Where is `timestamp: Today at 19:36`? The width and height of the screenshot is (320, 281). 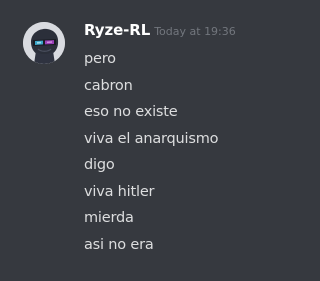 timestamp: Today at 19:36 is located at coordinates (195, 31).